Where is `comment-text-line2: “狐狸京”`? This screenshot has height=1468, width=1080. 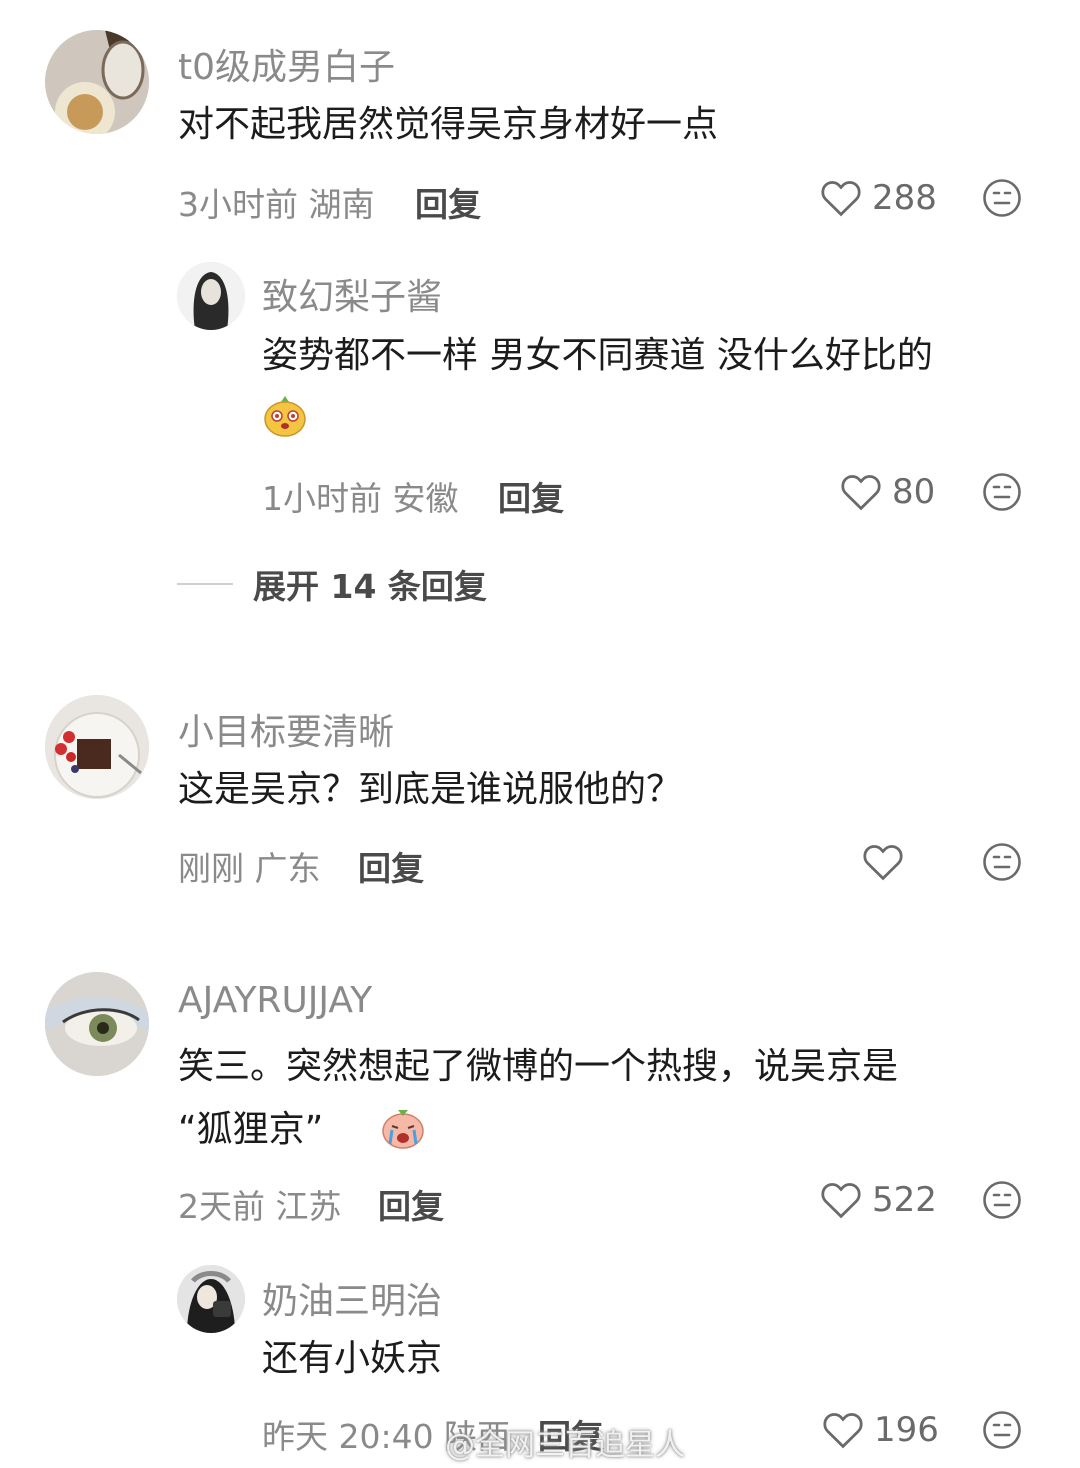
comment-text-line2: “狐狸京” is located at coordinates (251, 1129).